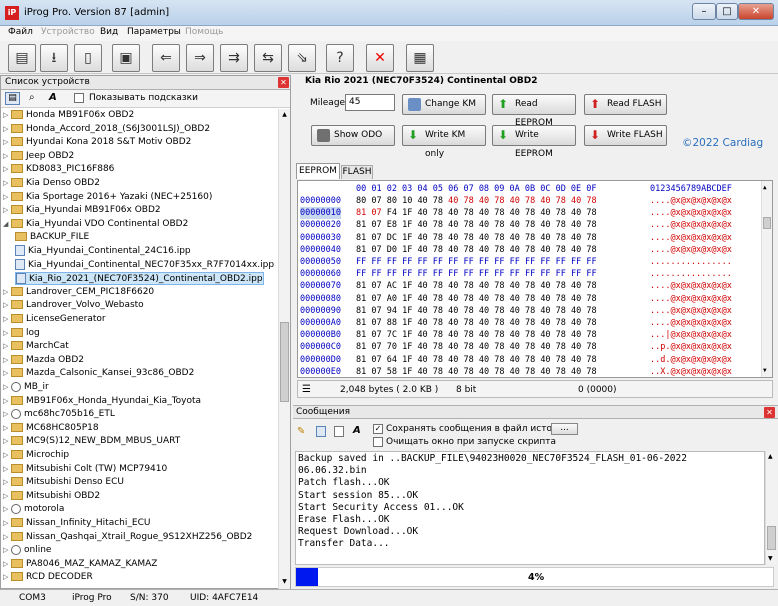 This screenshot has width=778, height=606. Describe the element at coordinates (97, 142) in the screenshot. I see `tree-item: ▷ Hyundai Kona 2018 S&T Motiv OBD2` at that location.